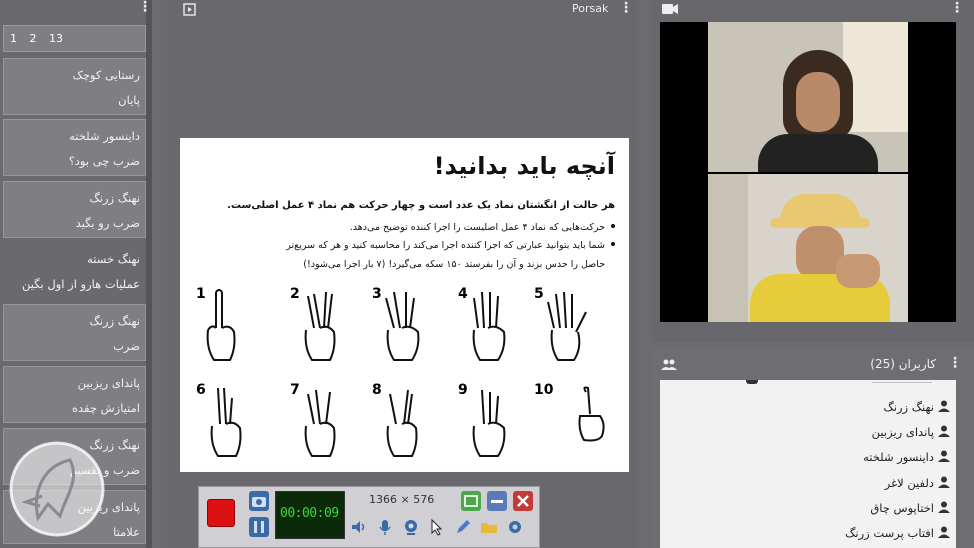 This screenshot has width=974, height=548. I want to click on pencil-icon, so click(463, 526).